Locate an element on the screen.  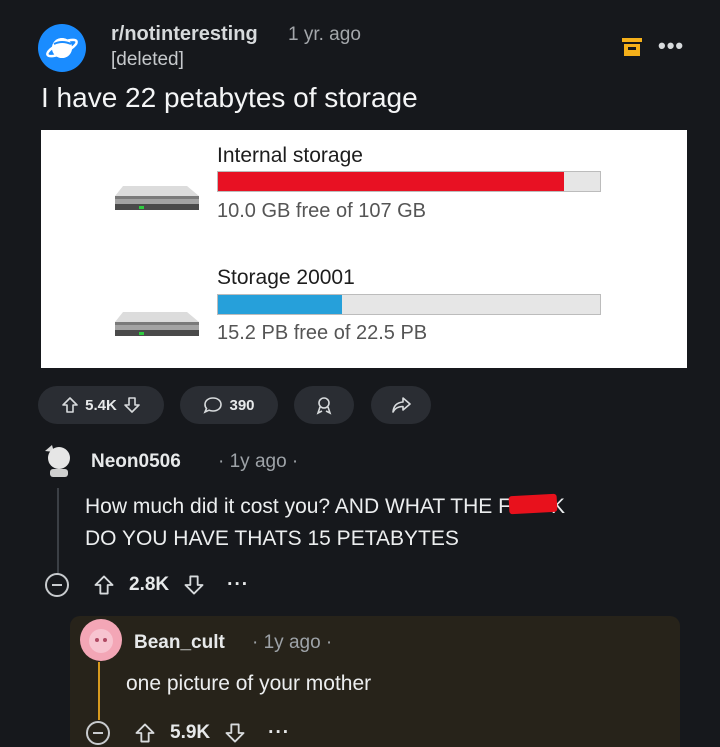
share-icon is located at coordinates (401, 405).